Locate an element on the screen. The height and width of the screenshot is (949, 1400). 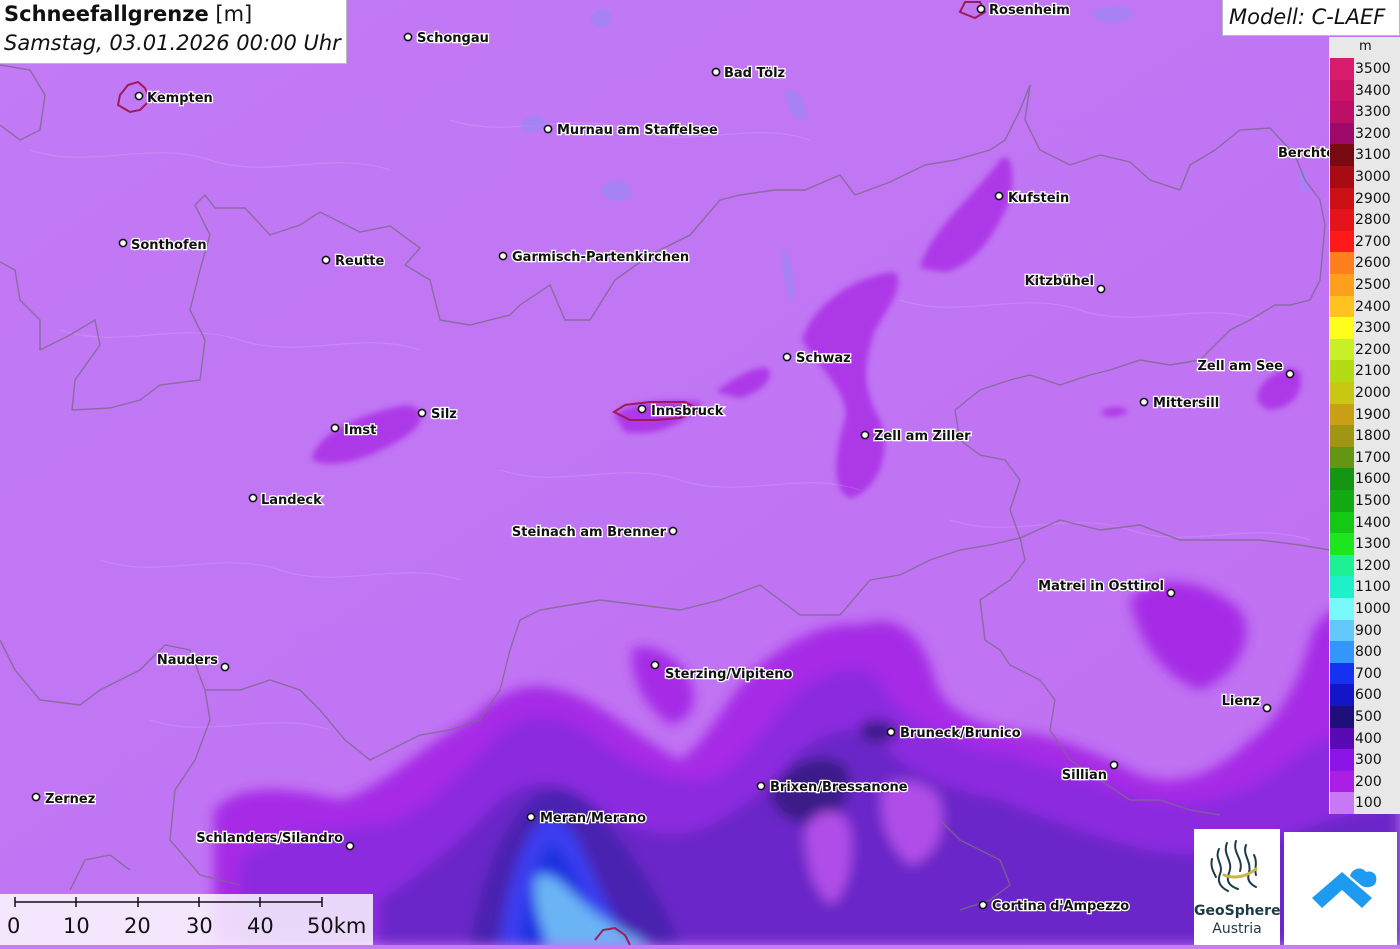
legend-label-2500: 2500 is located at coordinates (1373, 285).